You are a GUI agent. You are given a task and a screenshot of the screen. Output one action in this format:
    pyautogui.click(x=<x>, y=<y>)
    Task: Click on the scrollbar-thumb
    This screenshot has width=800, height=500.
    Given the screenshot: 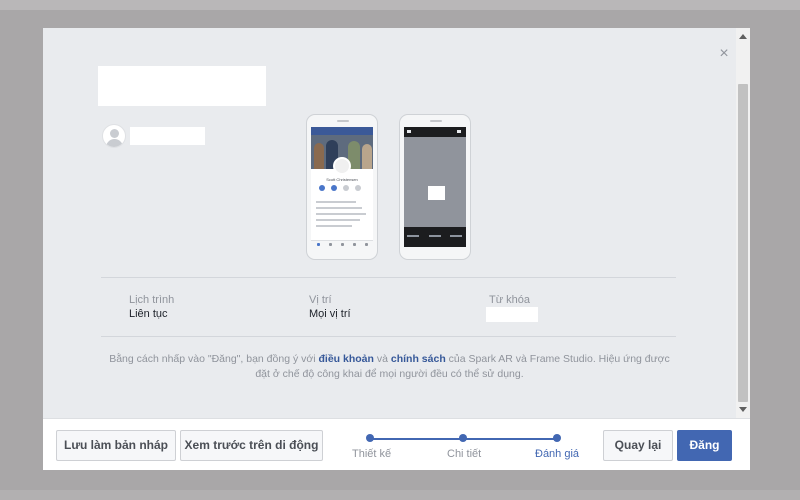 What is the action you would take?
    pyautogui.click(x=743, y=243)
    